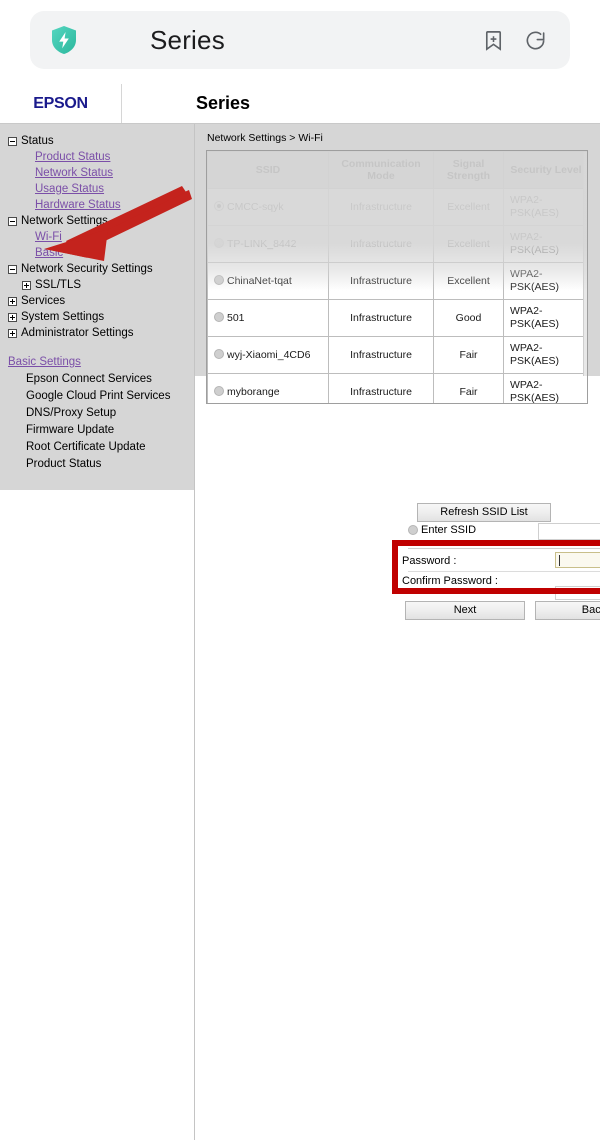 This screenshot has width=600, height=1140. I want to click on table-header-text: Security Level, so click(546, 170).